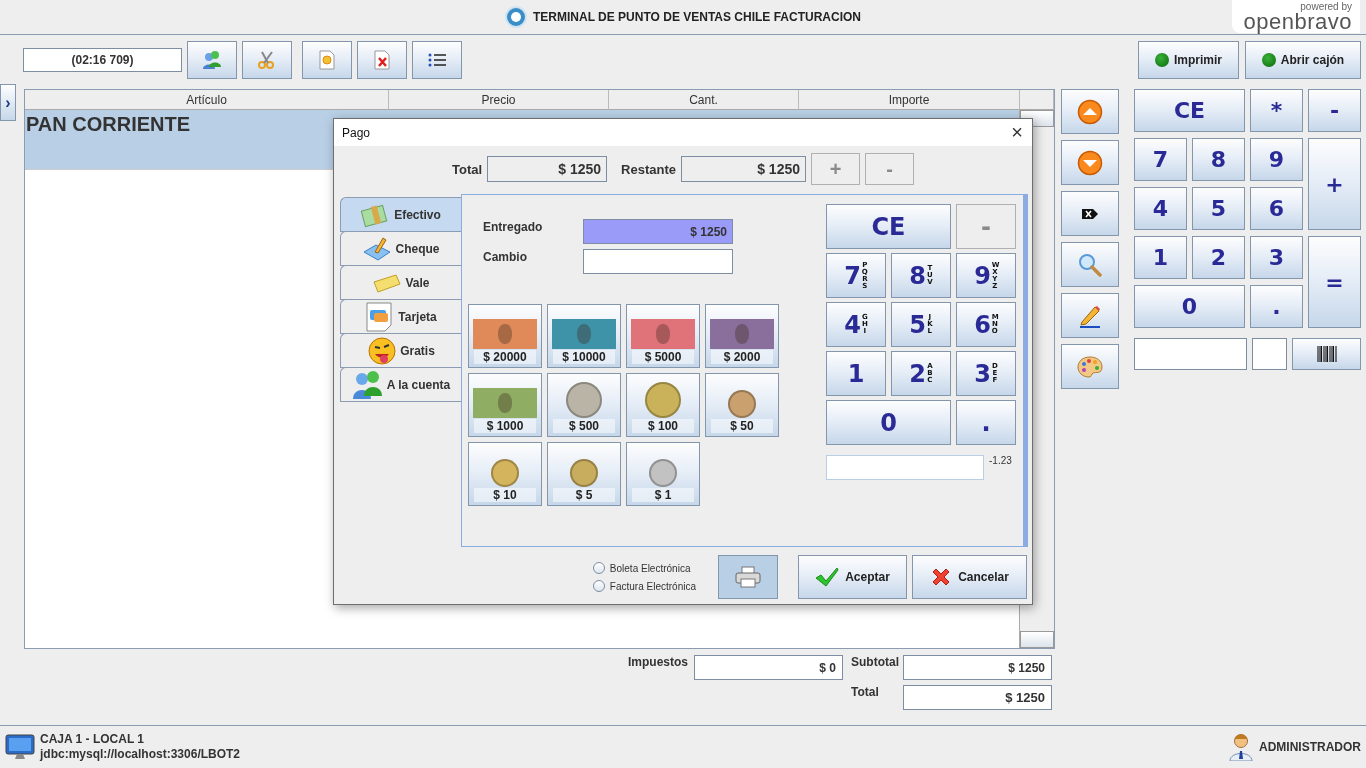  Describe the element at coordinates (505, 336) in the screenshot. I see `denomination-button: $ 20000` at that location.